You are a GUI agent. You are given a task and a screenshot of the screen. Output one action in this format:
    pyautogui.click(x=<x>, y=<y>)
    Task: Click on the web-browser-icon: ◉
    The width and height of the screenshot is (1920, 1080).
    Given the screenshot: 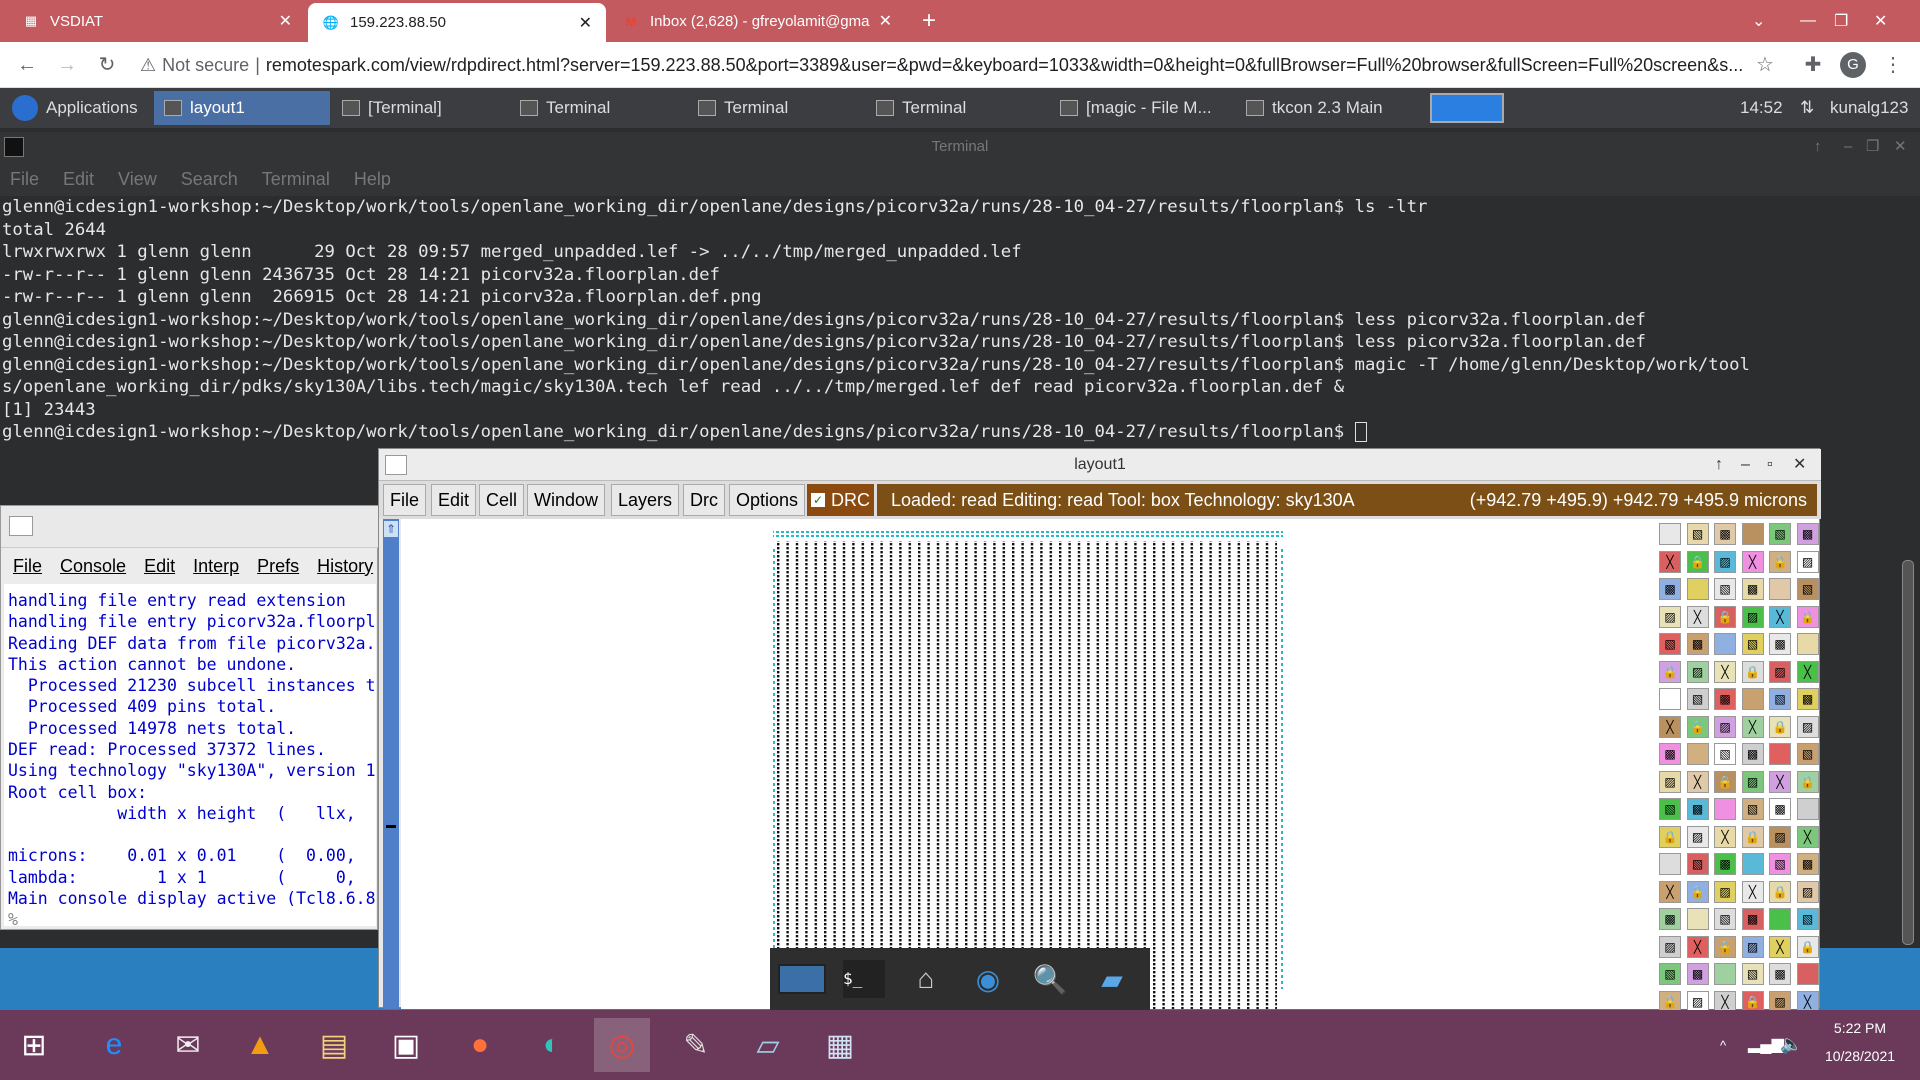 What is the action you would take?
    pyautogui.click(x=988, y=979)
    